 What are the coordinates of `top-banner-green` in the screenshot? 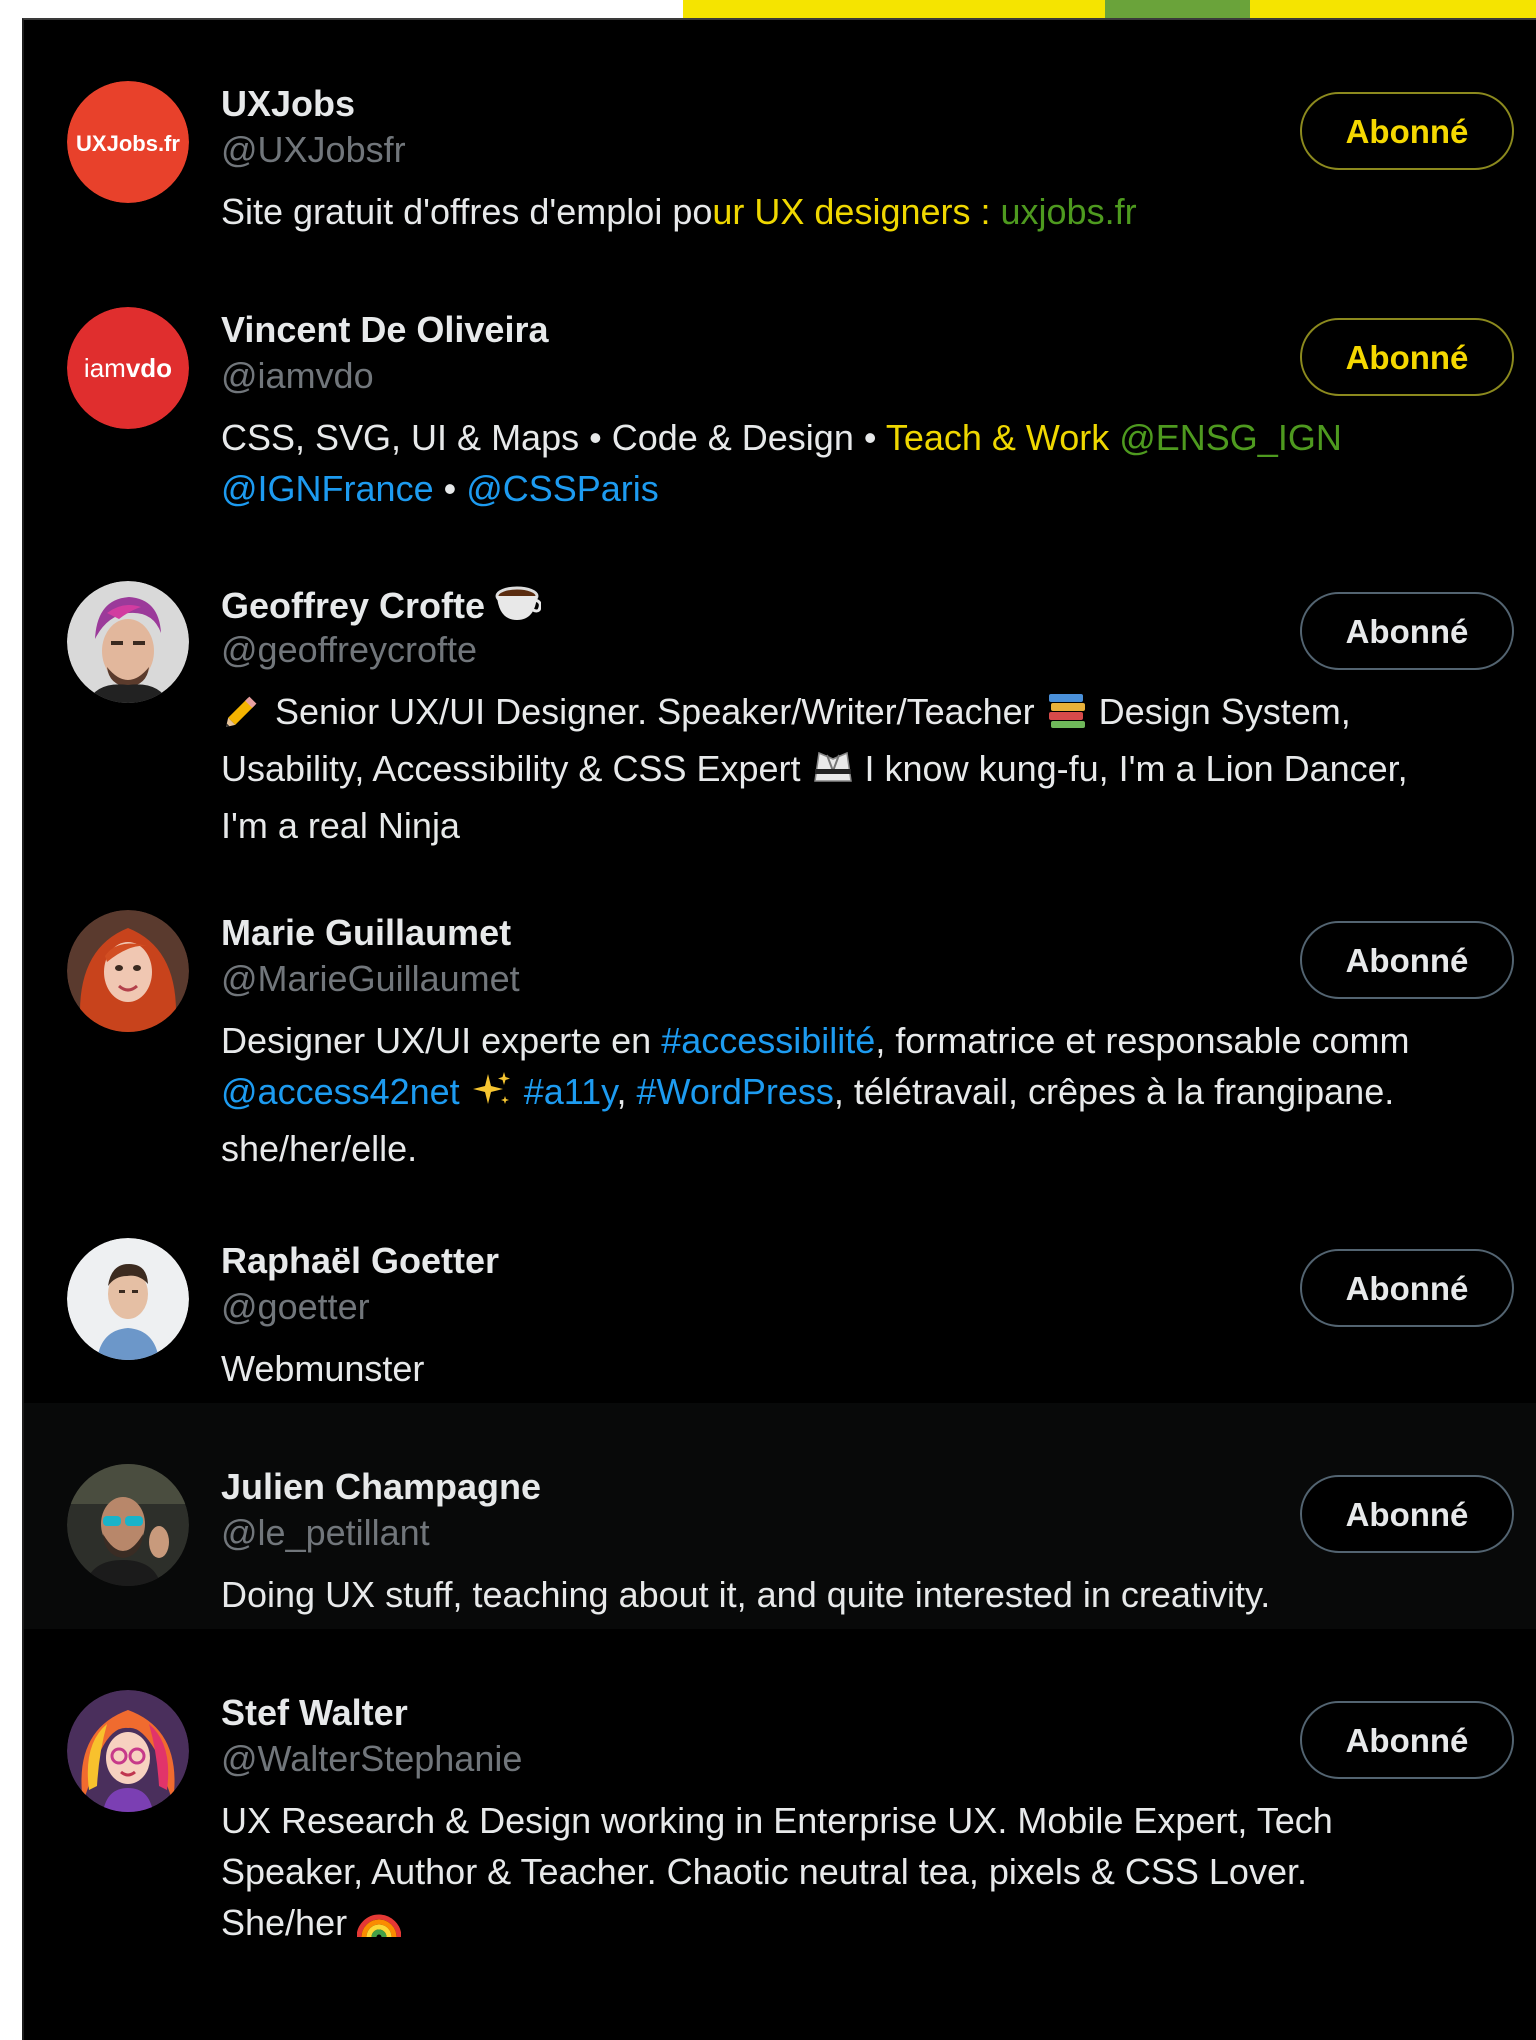 It's located at (1177, 9).